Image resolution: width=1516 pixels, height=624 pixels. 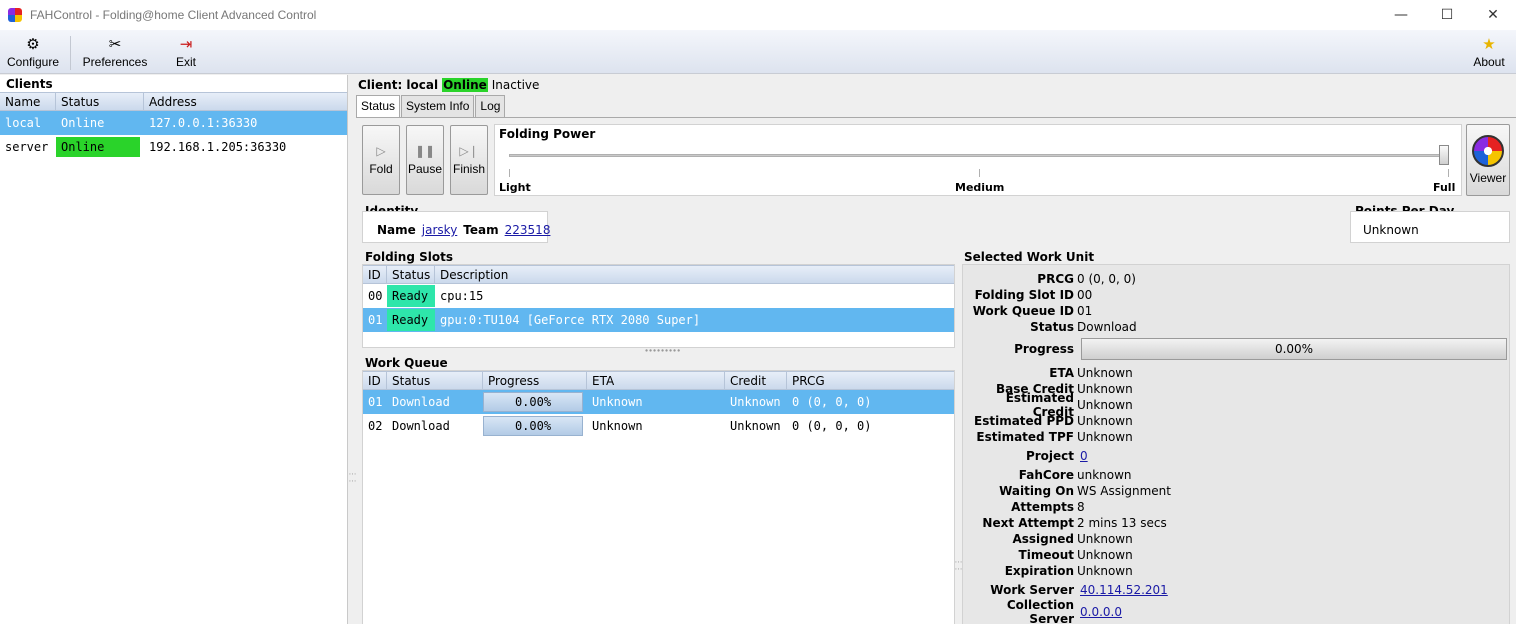 I want to click on identity-name-label: Name, so click(x=396, y=230).